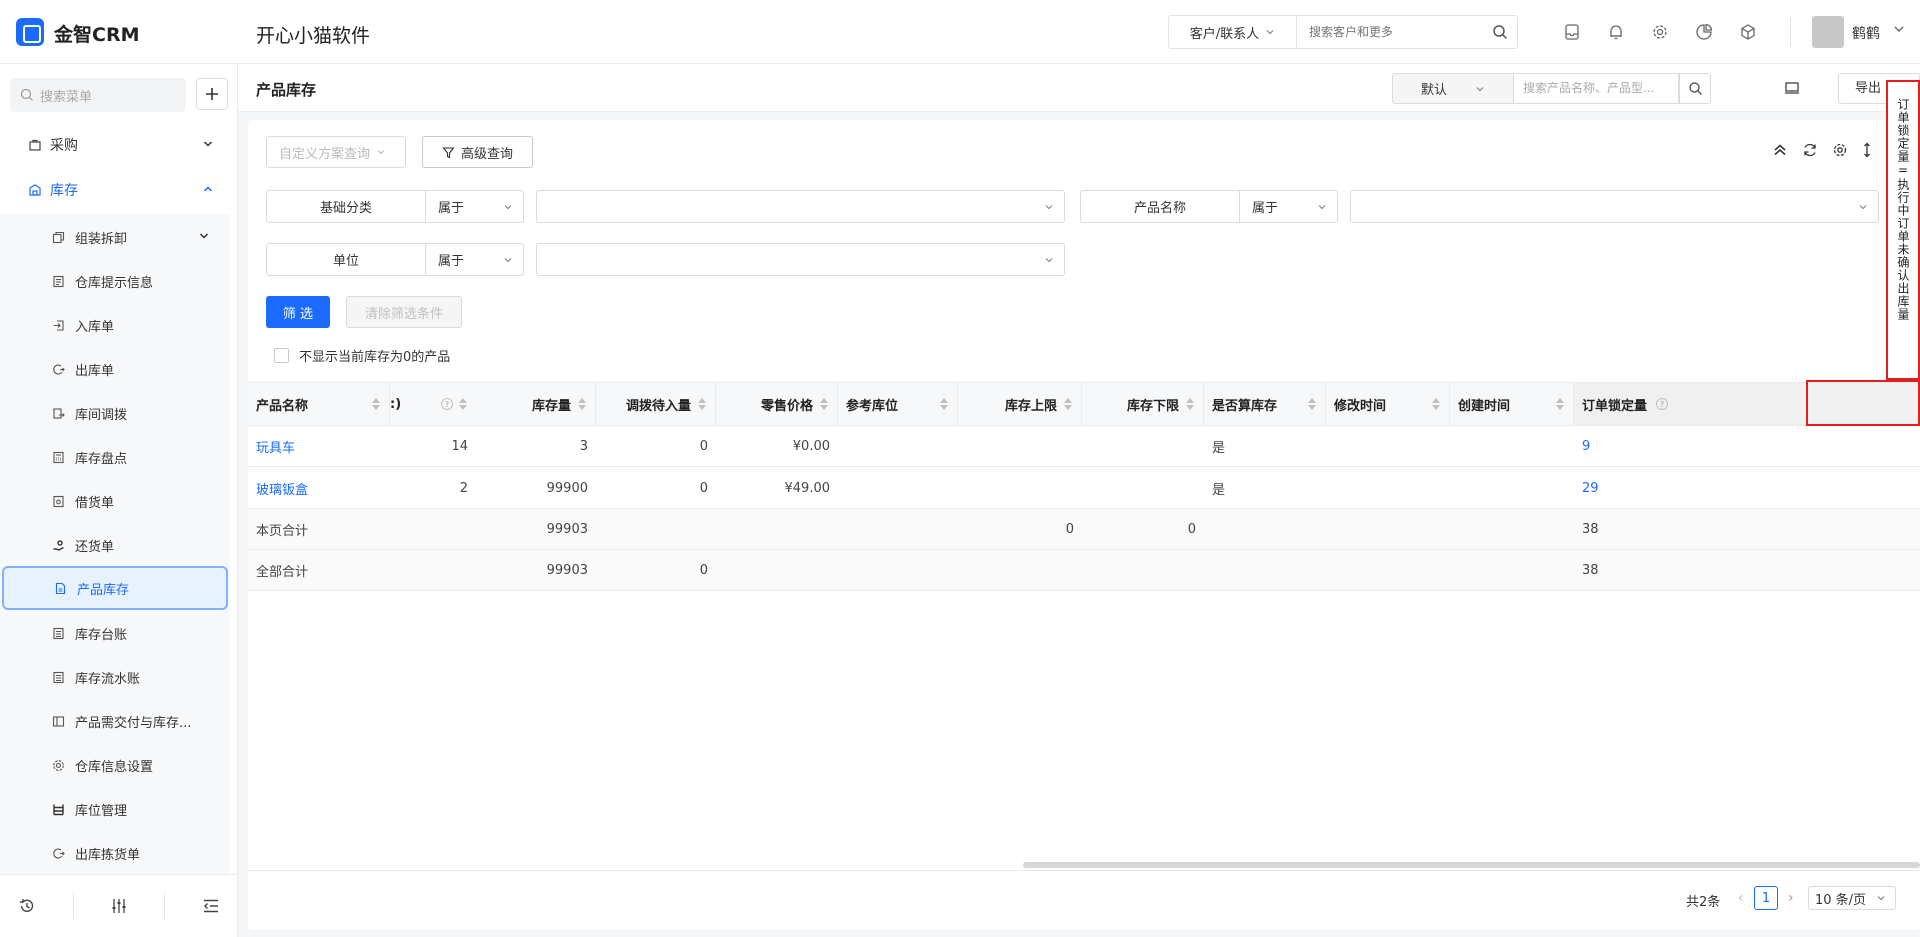  Describe the element at coordinates (433, 404) in the screenshot. I see `column-header-extra: :) ?` at that location.